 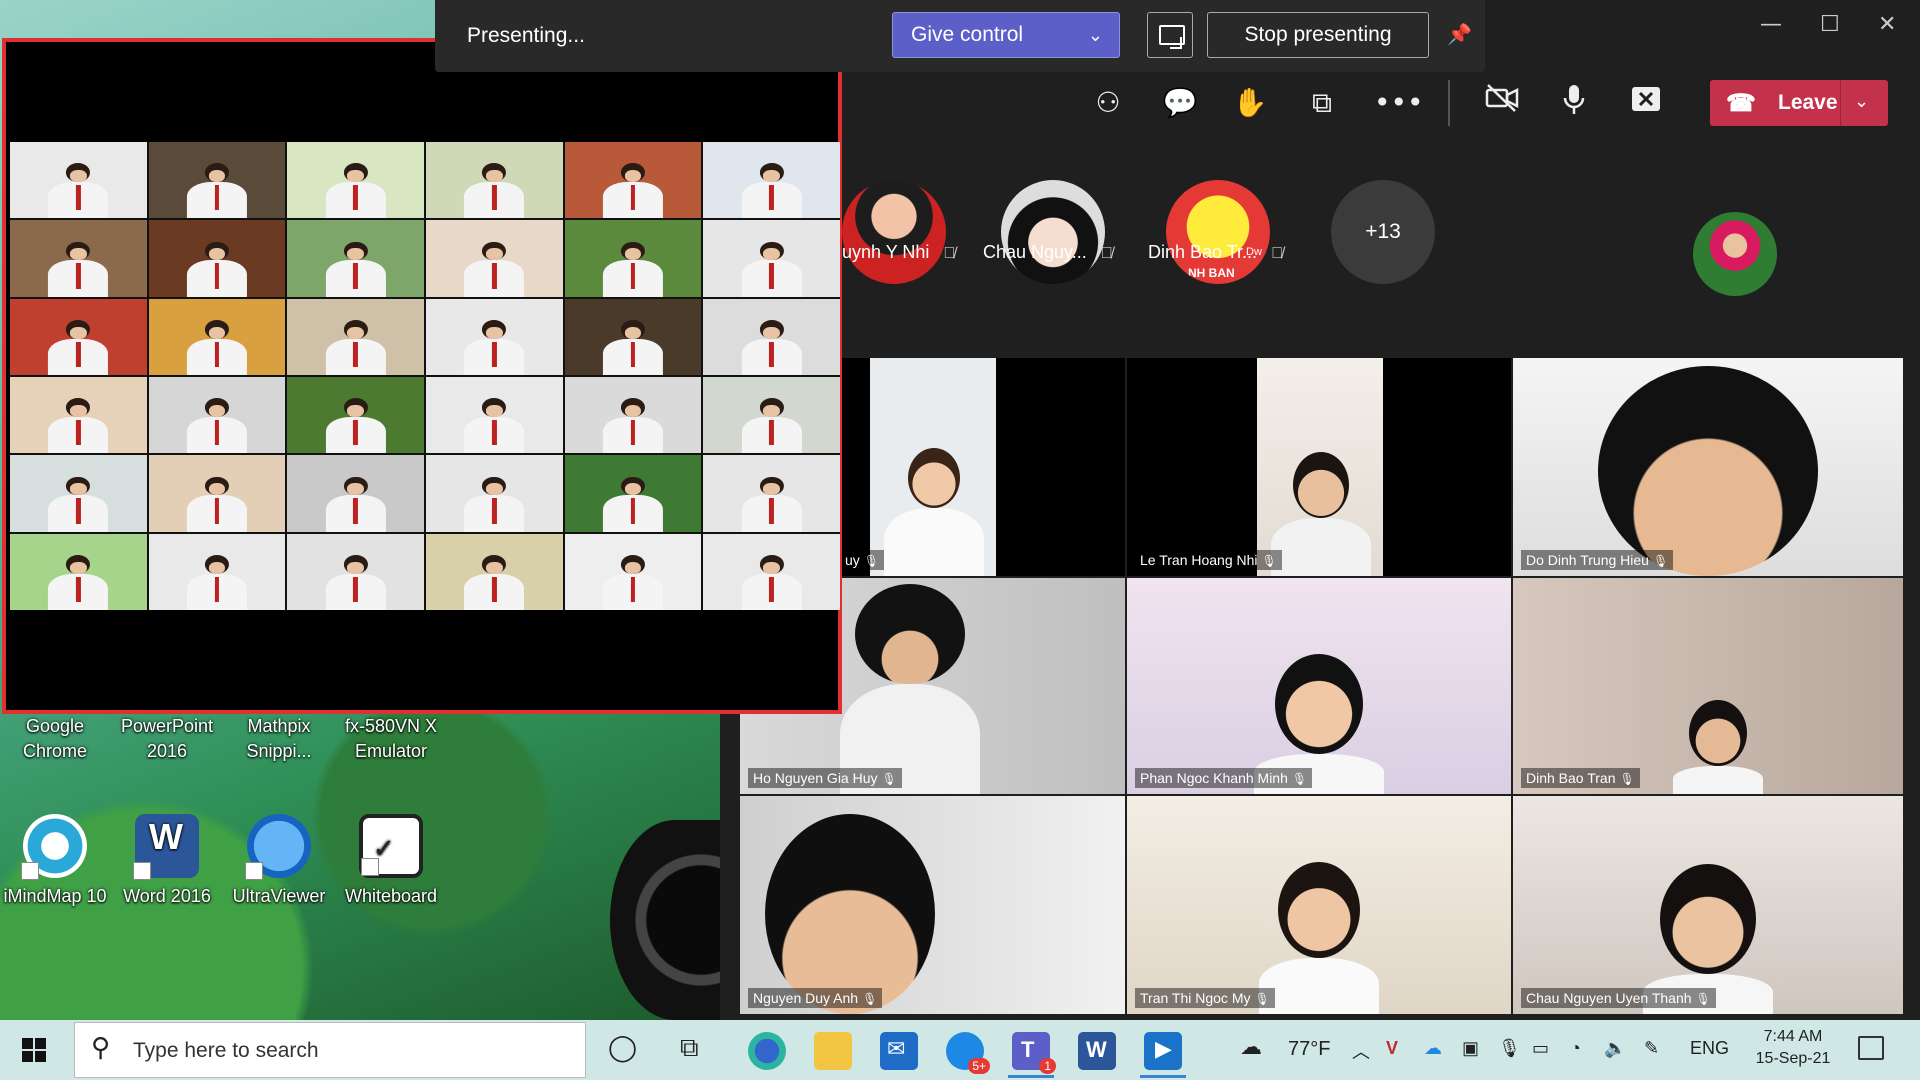 I want to click on camera-off-icon, so click(x=1502, y=103).